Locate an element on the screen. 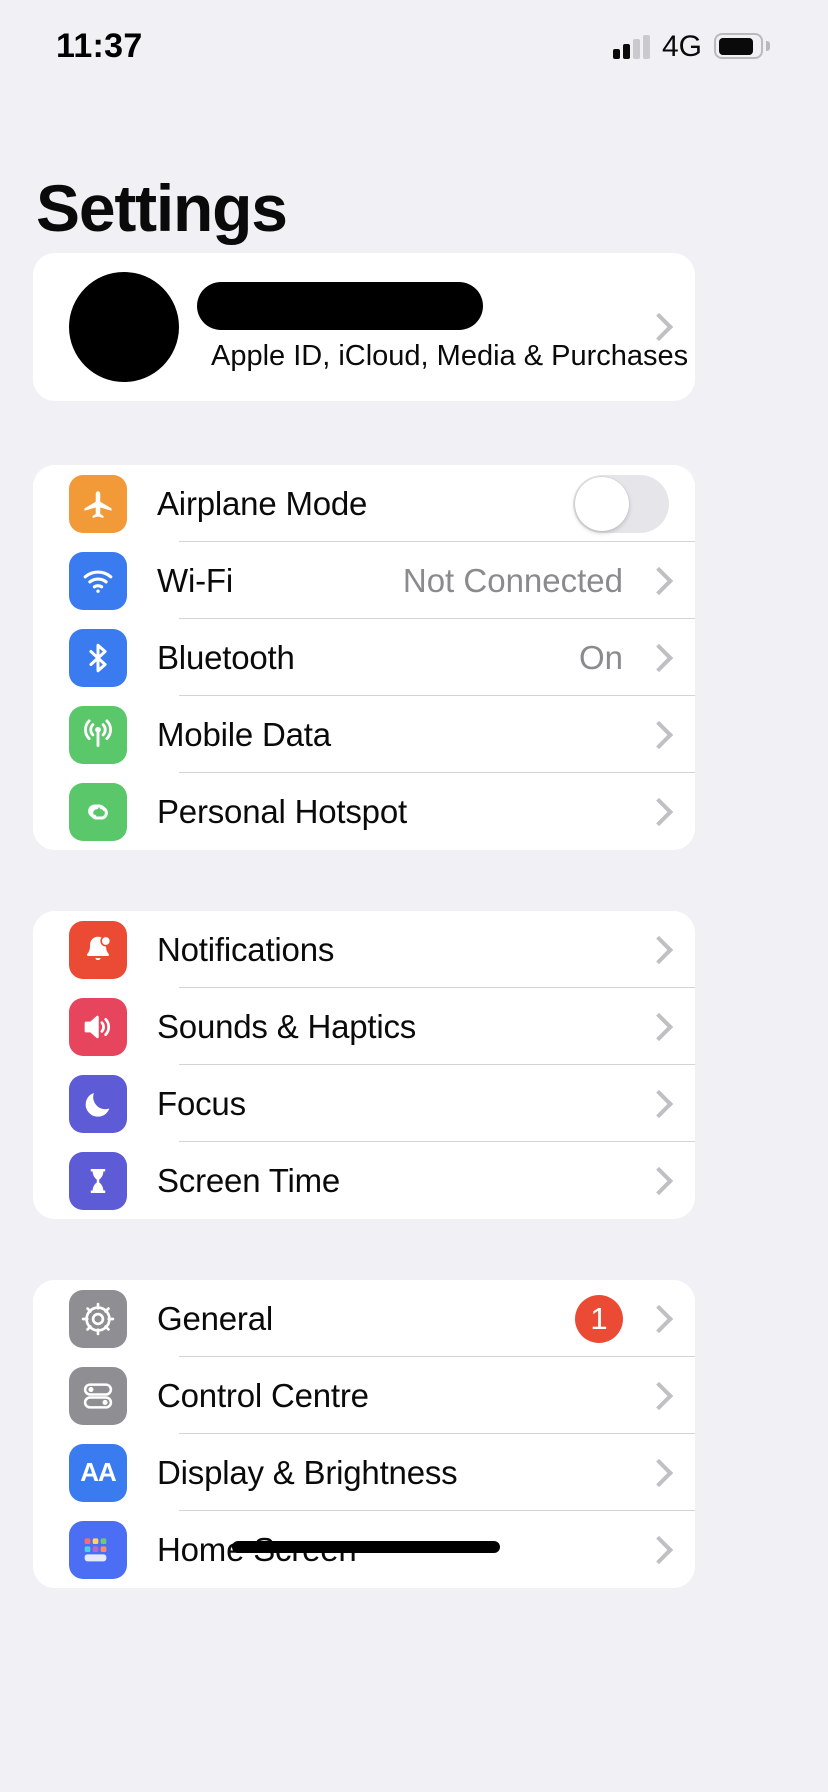  row-accessory-wifi: Not Connected is located at coordinates (549, 581).